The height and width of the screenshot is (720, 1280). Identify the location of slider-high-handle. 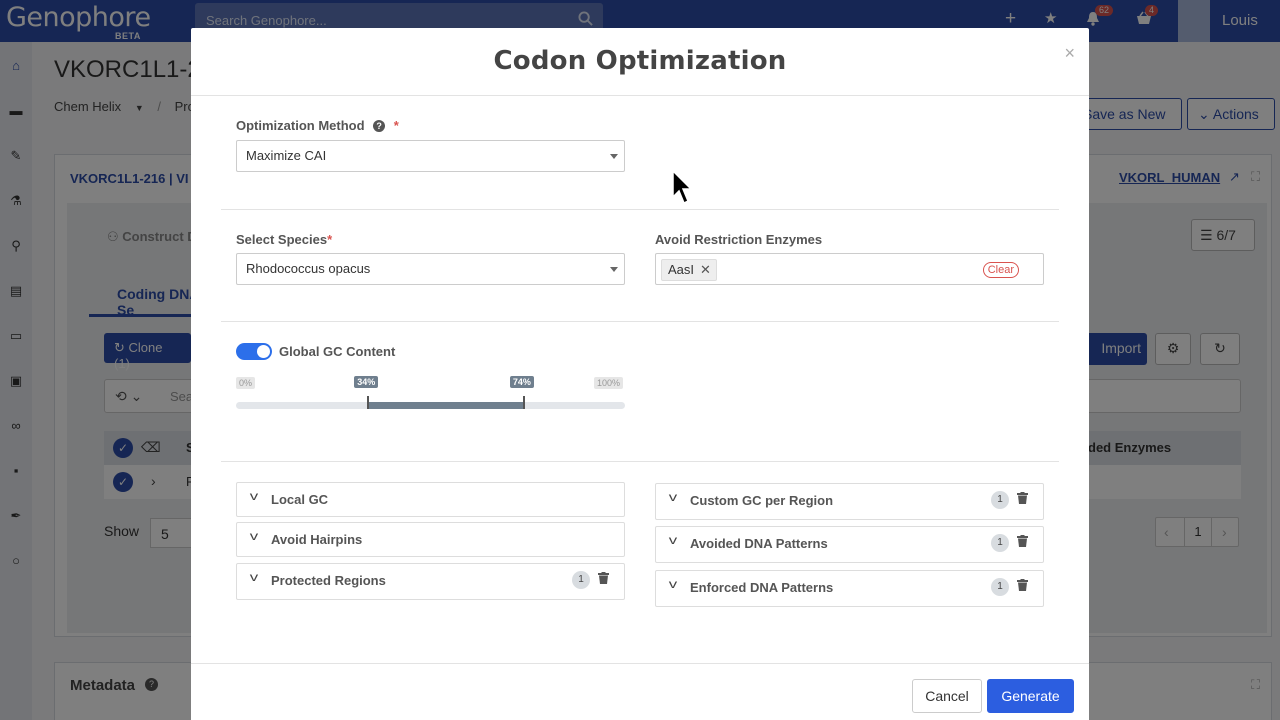
(524, 402).